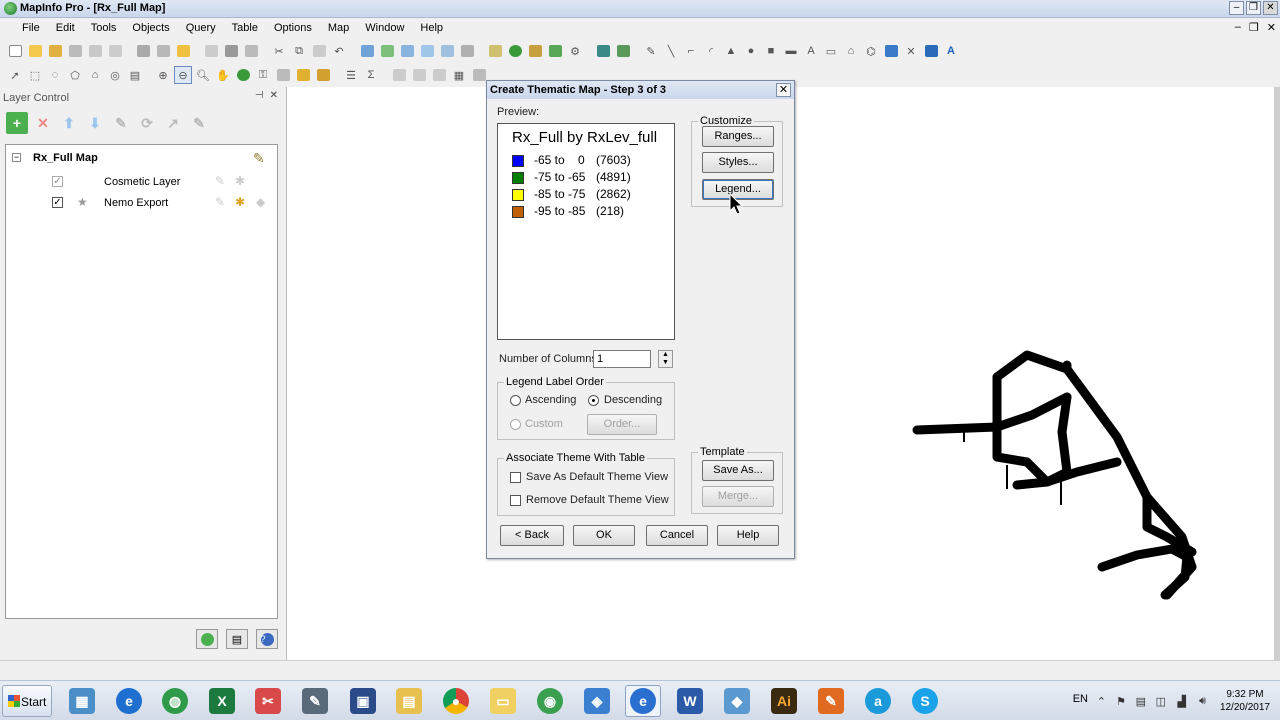 This screenshot has height=720, width=1280. What do you see at coordinates (136, 203) in the screenshot?
I see `layer-nemo-export: Nemo Export` at bounding box center [136, 203].